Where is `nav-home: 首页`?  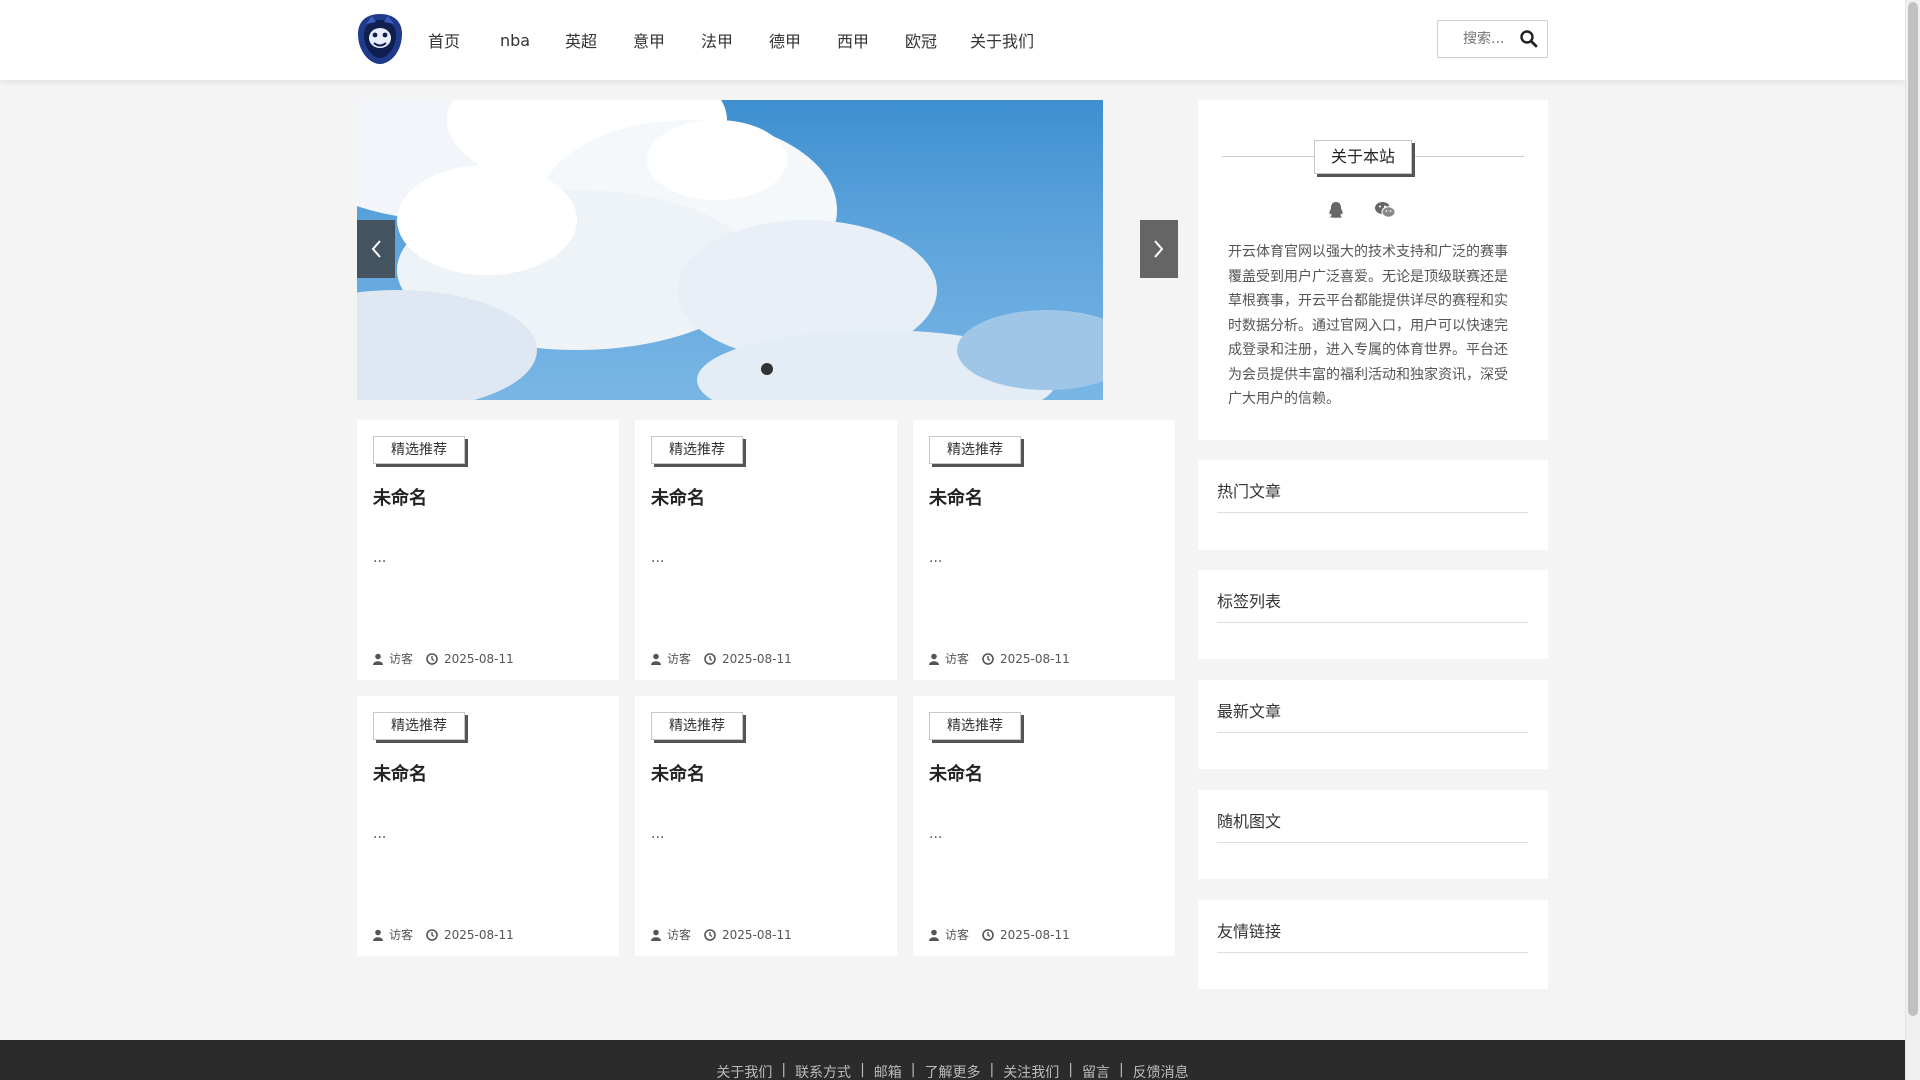 nav-home: 首页 is located at coordinates (464, 40).